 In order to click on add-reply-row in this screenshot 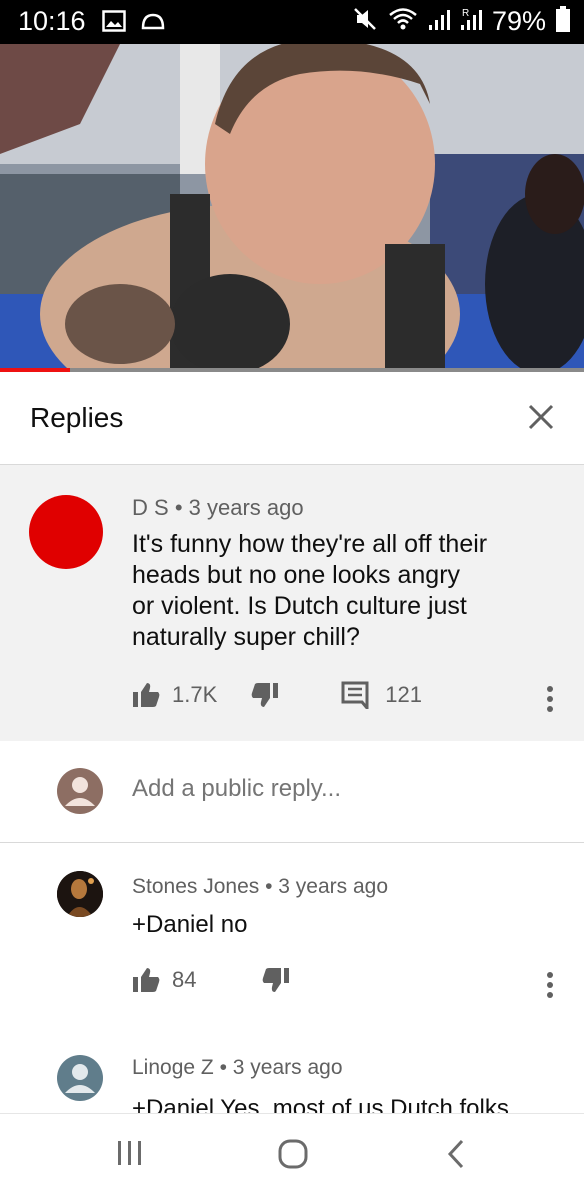, I will do `click(292, 792)`.